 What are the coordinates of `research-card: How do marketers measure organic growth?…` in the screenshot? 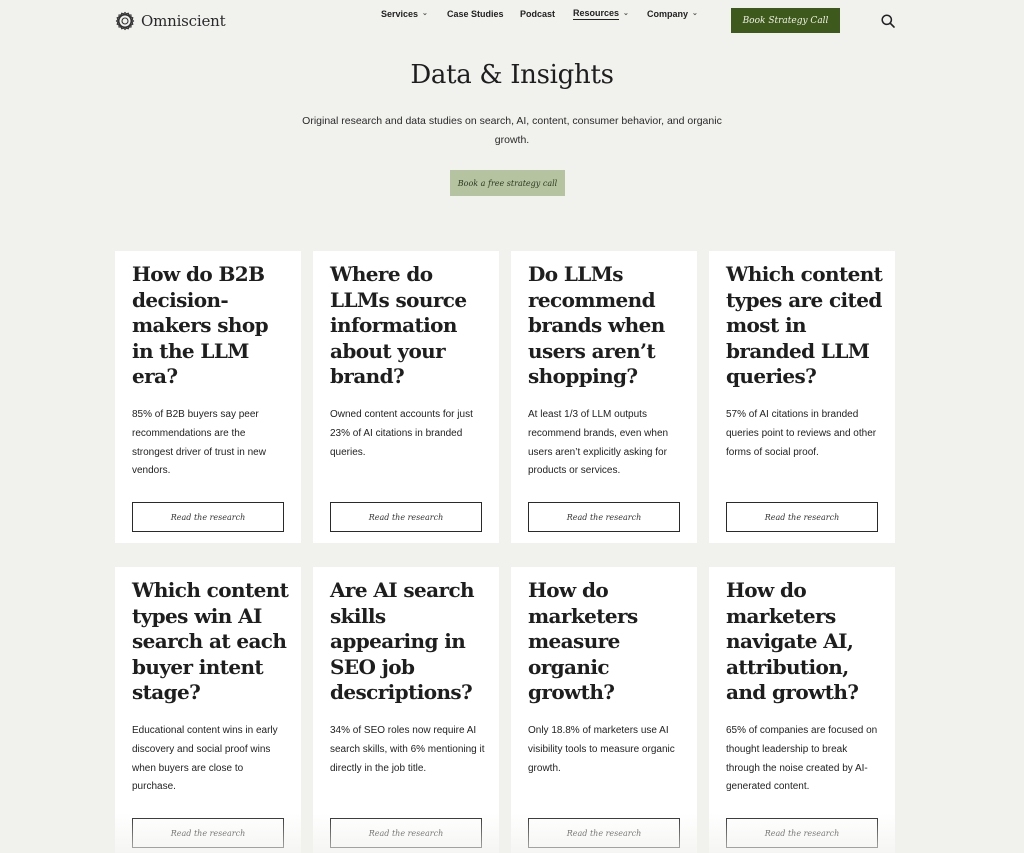 It's located at (604, 710).